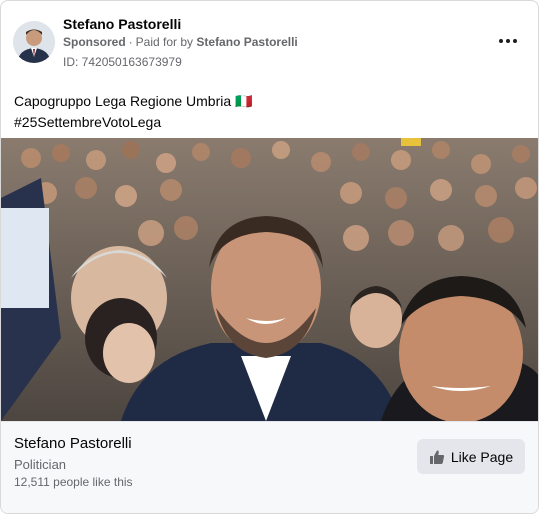 Image resolution: width=539 pixels, height=520 pixels. What do you see at coordinates (73, 443) in the screenshot?
I see `page-name: Stefano Pastorelli` at bounding box center [73, 443].